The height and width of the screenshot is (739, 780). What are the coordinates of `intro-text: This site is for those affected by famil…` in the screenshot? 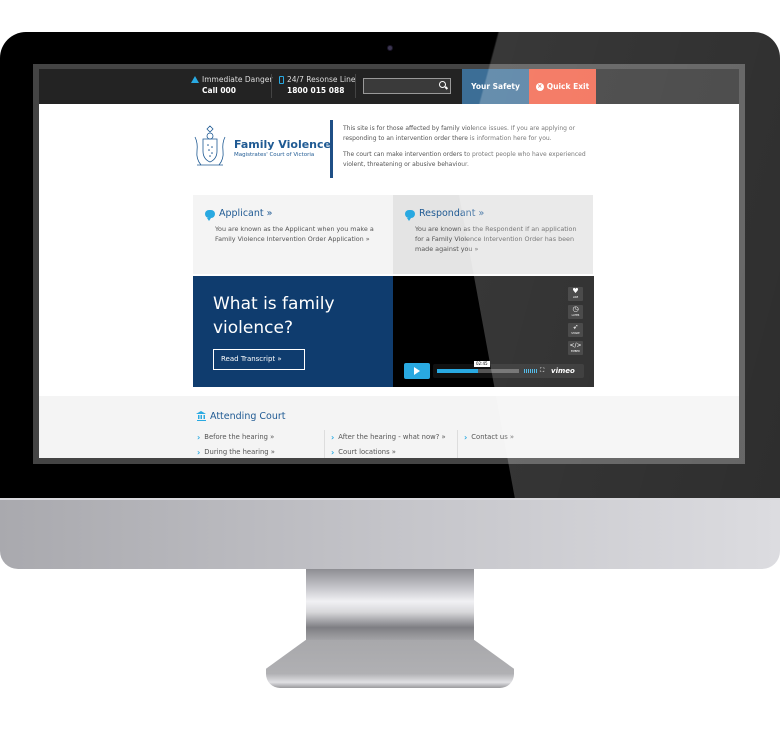 It's located at (468, 147).